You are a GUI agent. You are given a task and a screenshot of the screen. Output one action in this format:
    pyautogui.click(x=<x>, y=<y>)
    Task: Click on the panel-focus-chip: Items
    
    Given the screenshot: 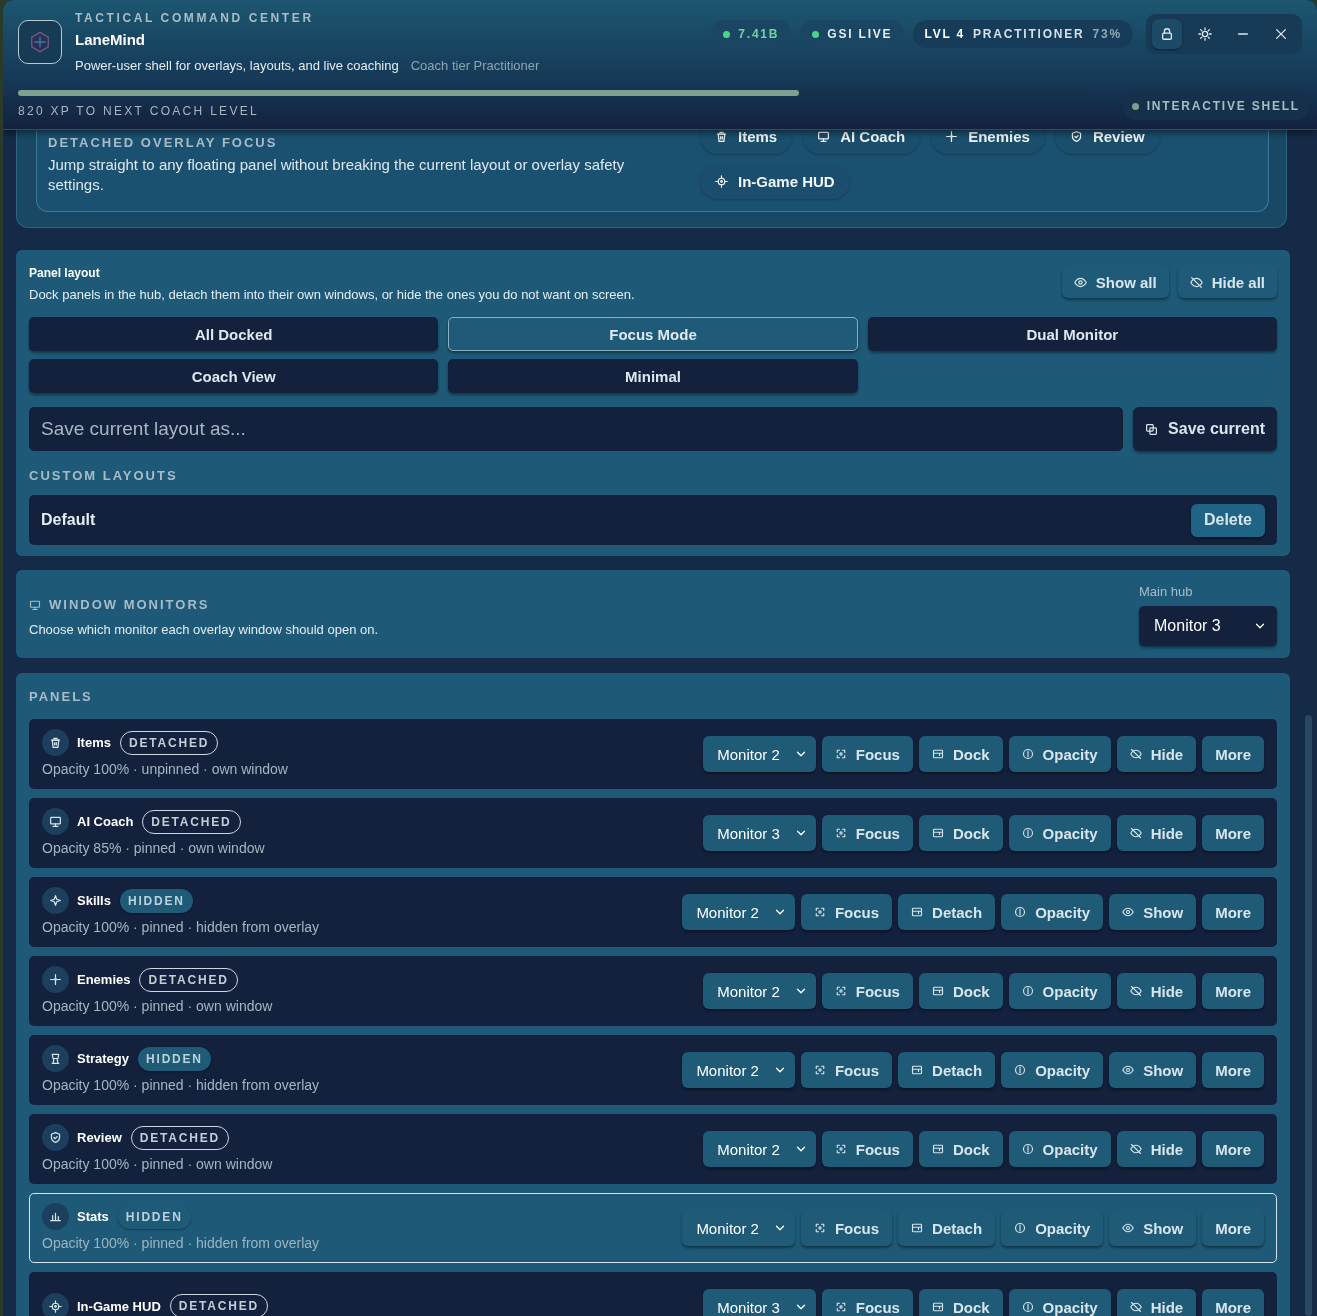 What is the action you would take?
    pyautogui.click(x=746, y=142)
    